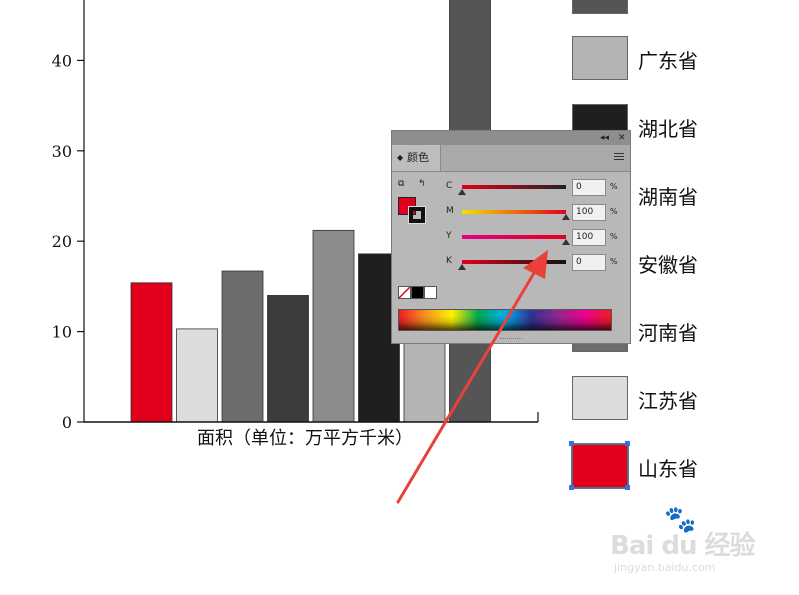 Image resolution: width=799 pixels, height=595 pixels. I want to click on collapse-panel-icon: ◂◂, so click(604, 138).